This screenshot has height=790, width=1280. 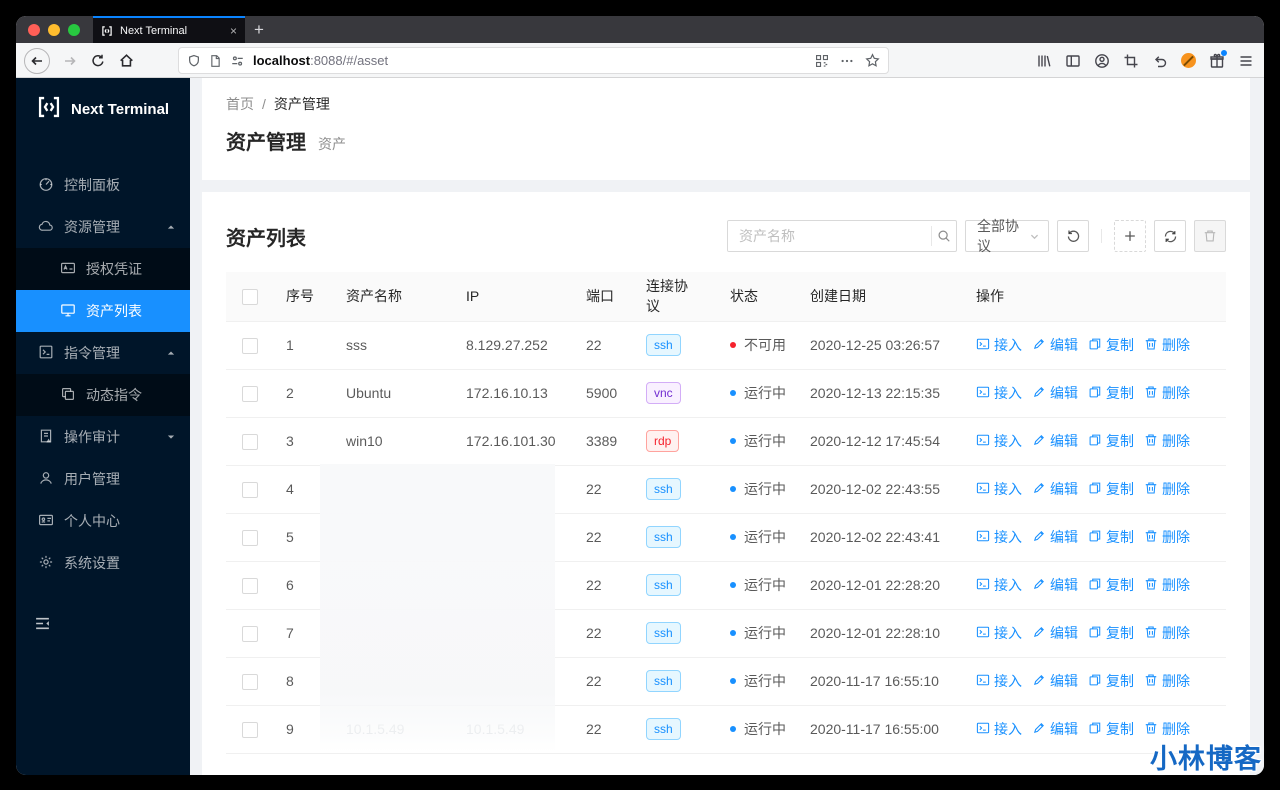 What do you see at coordinates (237, 61) in the screenshot?
I see `permissions-icon` at bounding box center [237, 61].